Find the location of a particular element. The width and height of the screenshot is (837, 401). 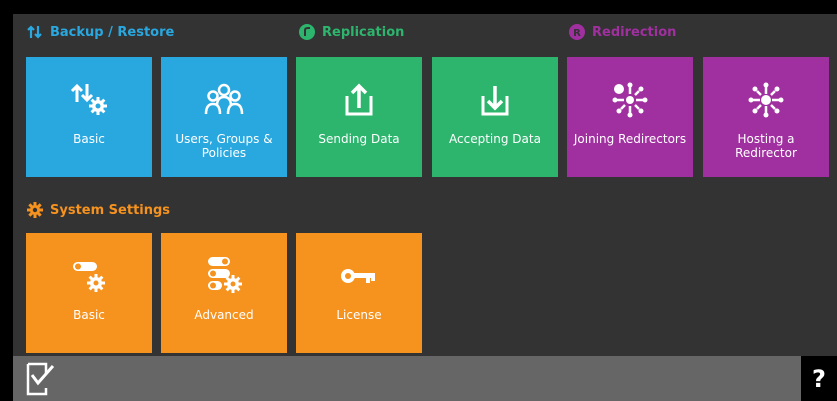

tile-label: Accepting Data is located at coordinates (495, 139).